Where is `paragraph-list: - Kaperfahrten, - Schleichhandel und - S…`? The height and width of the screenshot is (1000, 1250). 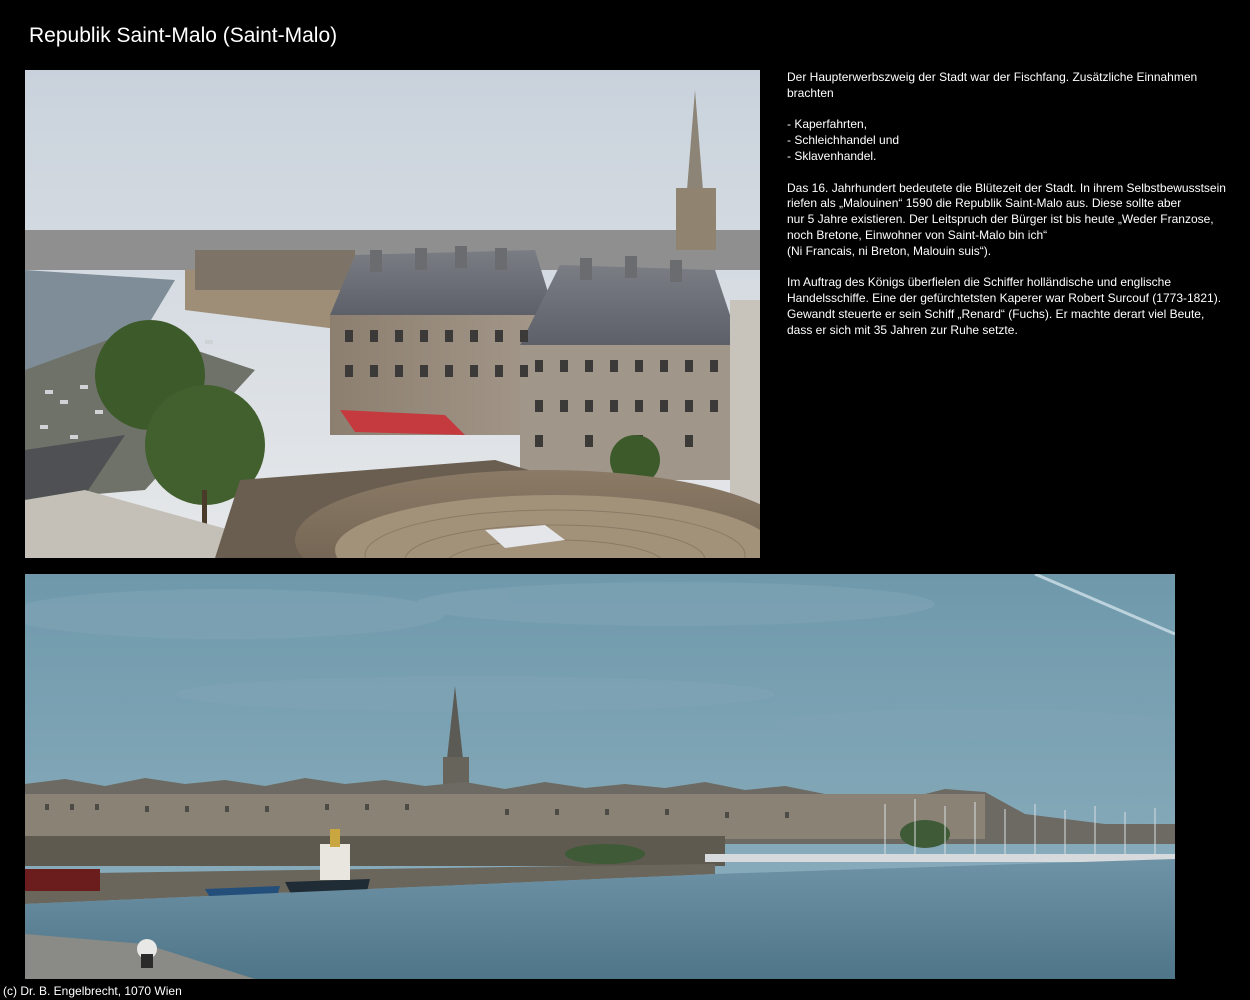 paragraph-list: - Kaperfahrten, - Schleichhandel und - S… is located at coordinates (1012, 140).